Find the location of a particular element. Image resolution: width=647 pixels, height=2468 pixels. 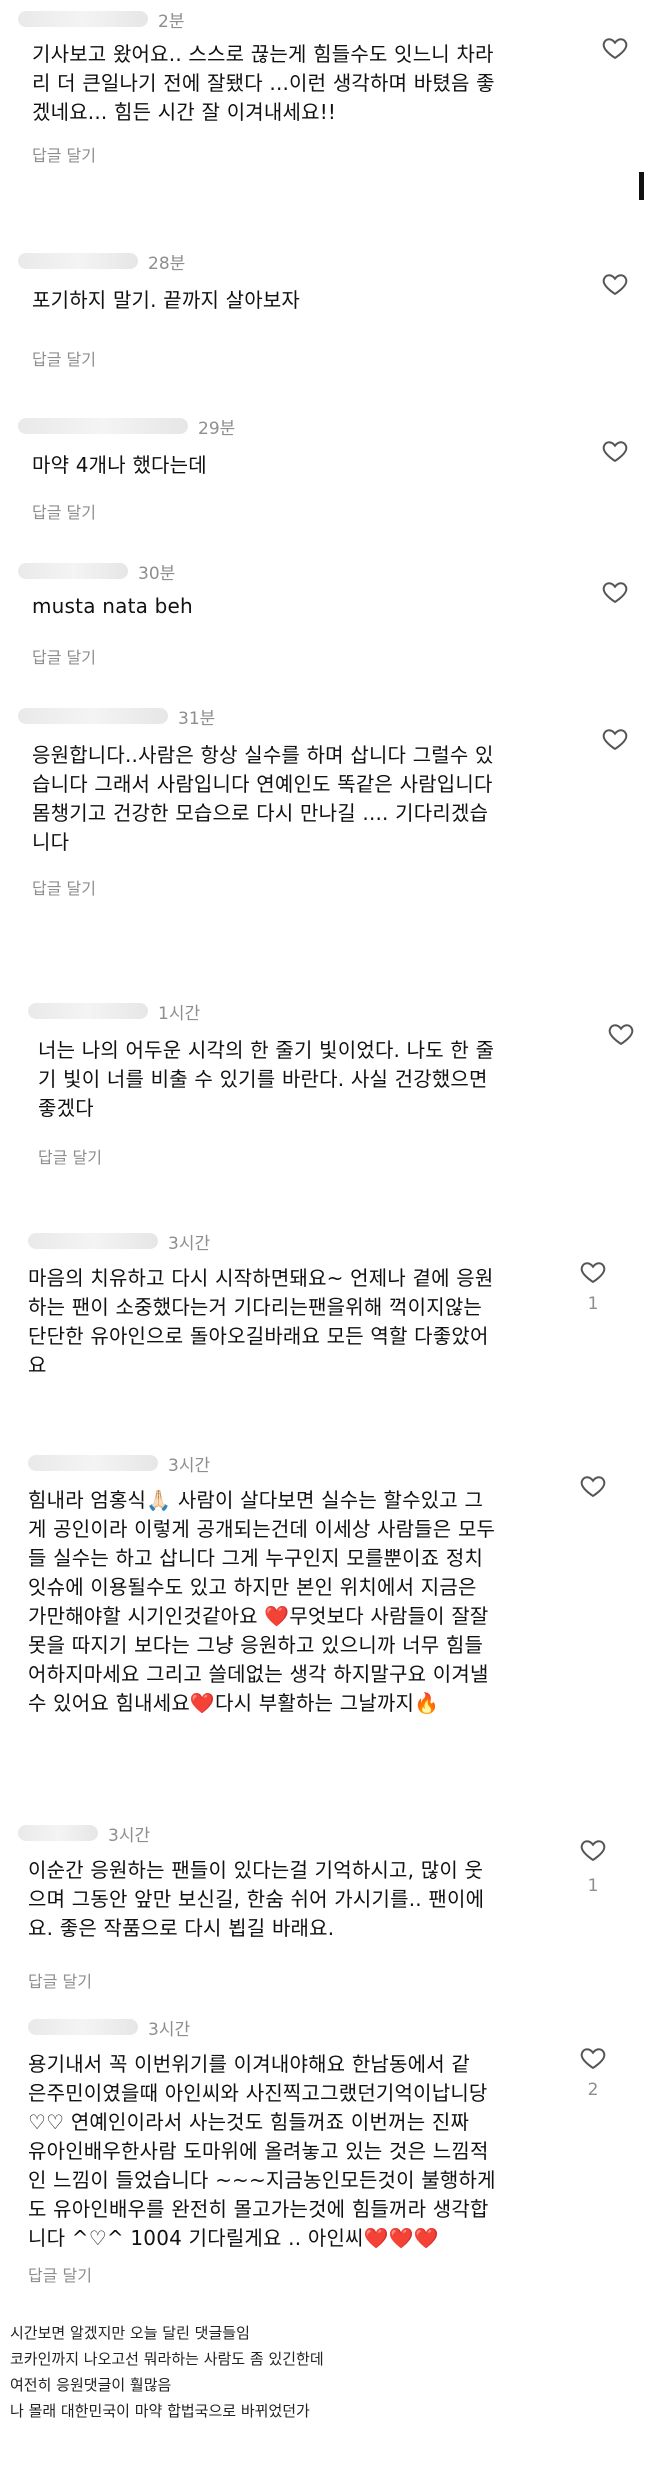

caption-line: 나 몰래 대한민국이 마약 합법국으로 바뀌었던가 is located at coordinates (160, 2411).